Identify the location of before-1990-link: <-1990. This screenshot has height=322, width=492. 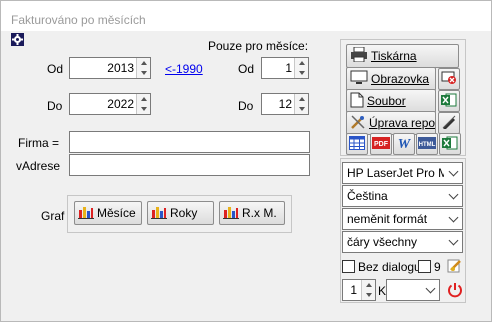
(184, 69).